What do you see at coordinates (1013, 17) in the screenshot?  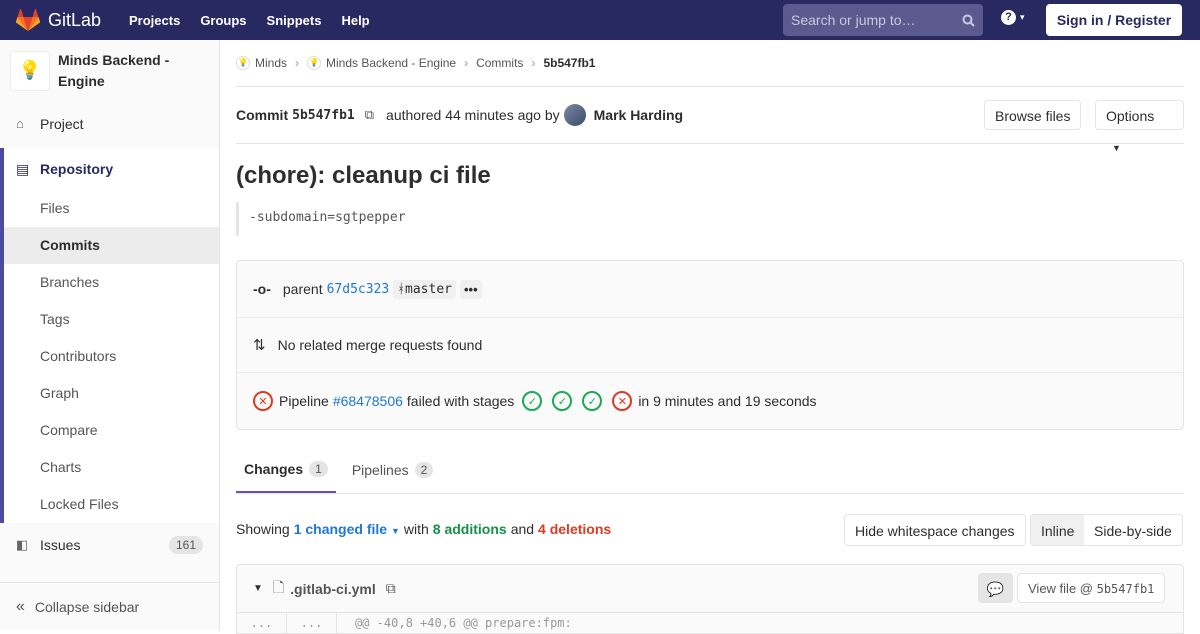 I see `help-dropdown: ? ▾` at bounding box center [1013, 17].